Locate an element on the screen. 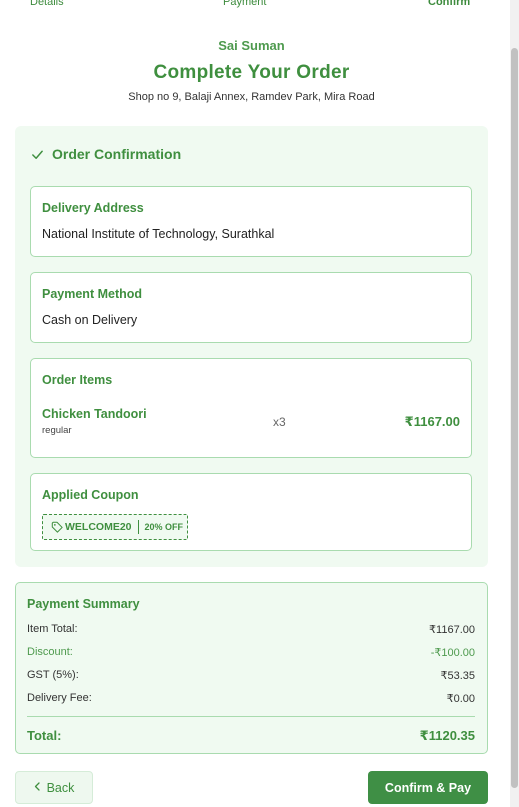 The height and width of the screenshot is (807, 519). page-title: Complete Your Order is located at coordinates (251, 72).